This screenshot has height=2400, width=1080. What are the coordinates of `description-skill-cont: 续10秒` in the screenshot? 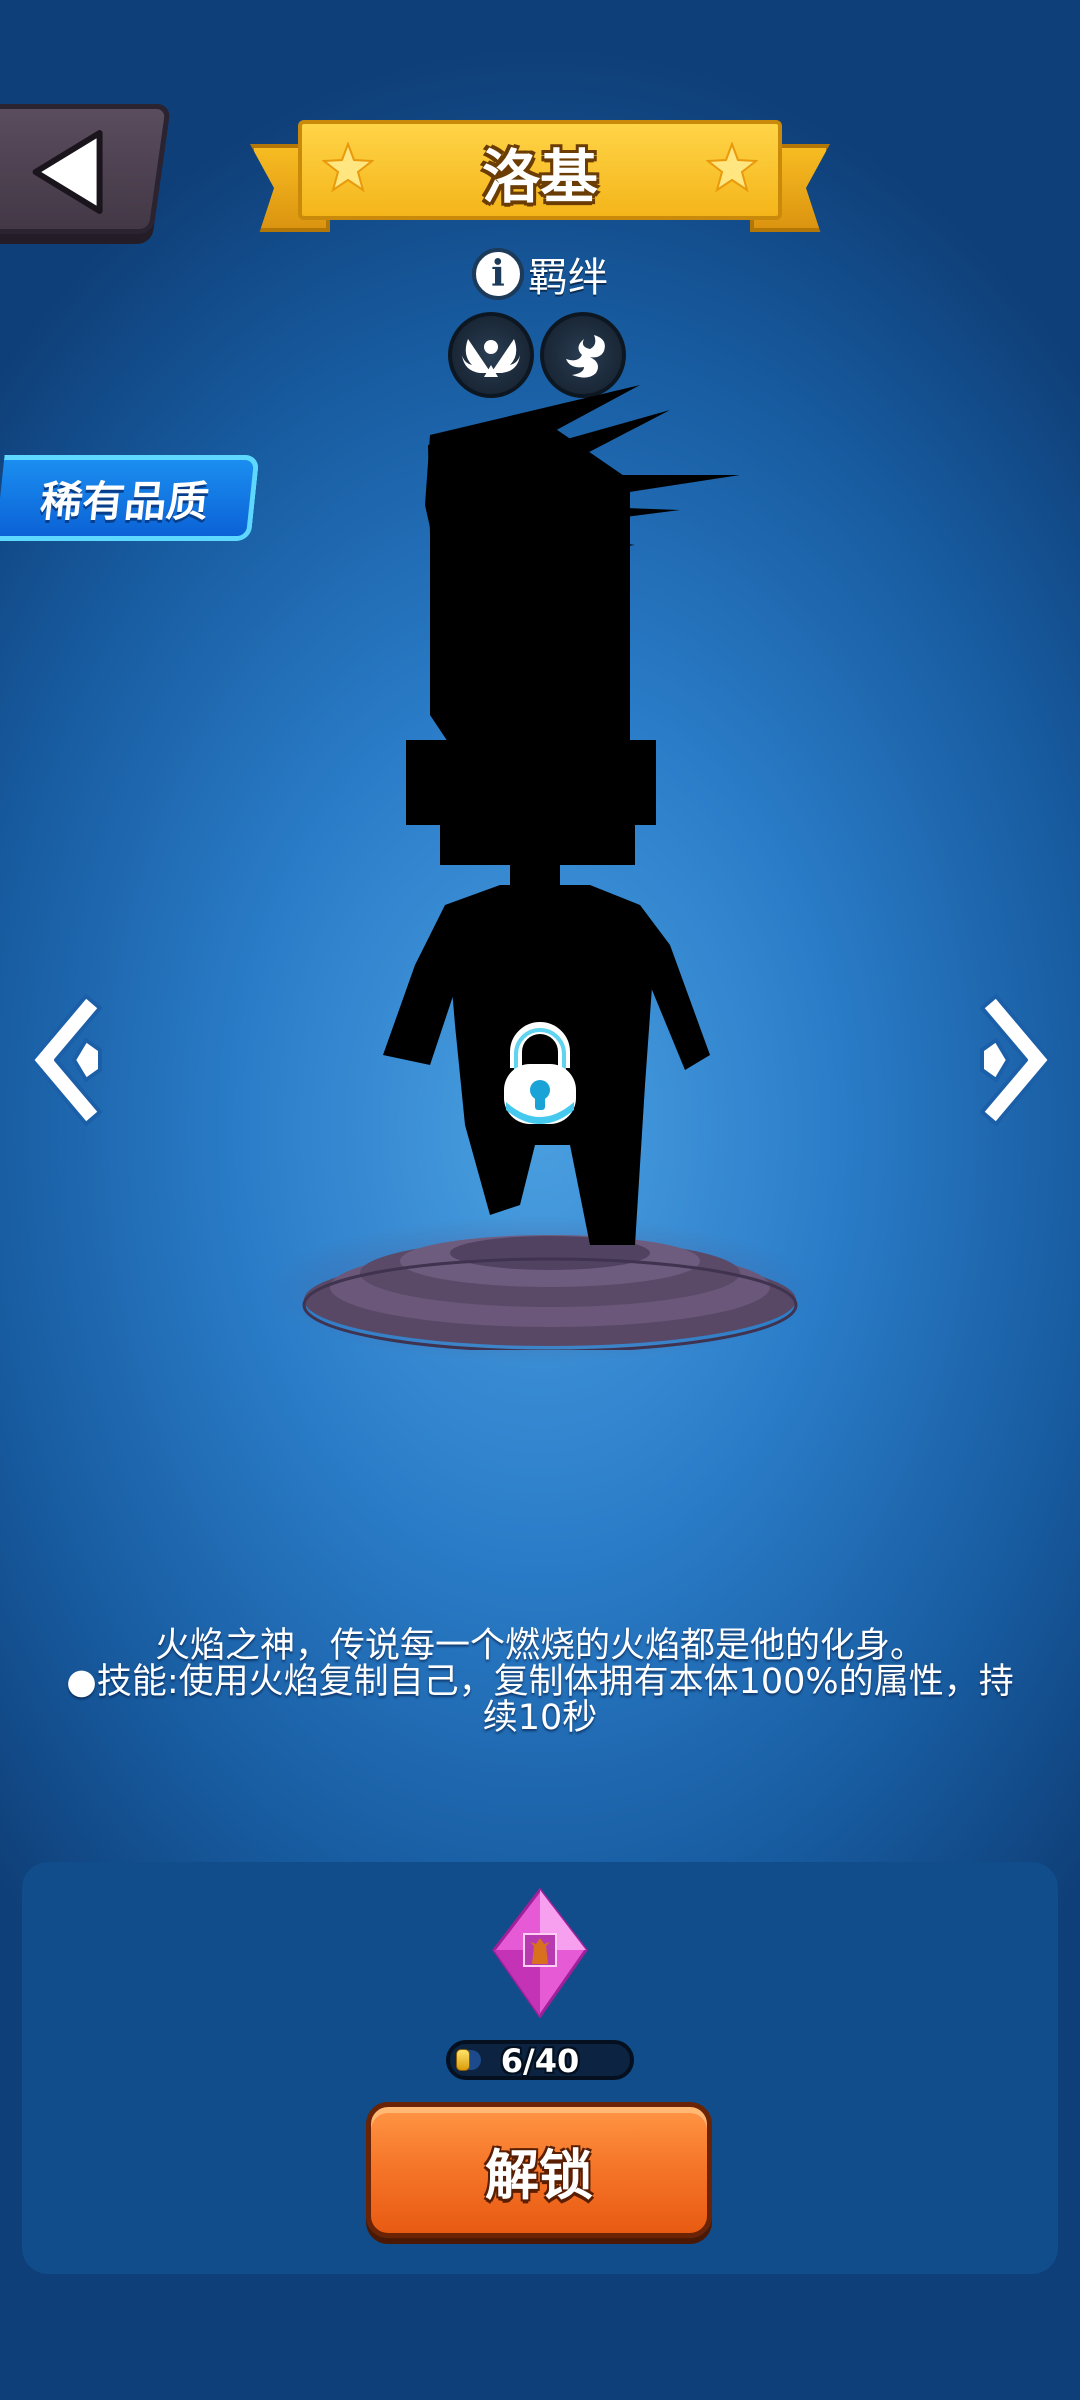 It's located at (540, 1718).